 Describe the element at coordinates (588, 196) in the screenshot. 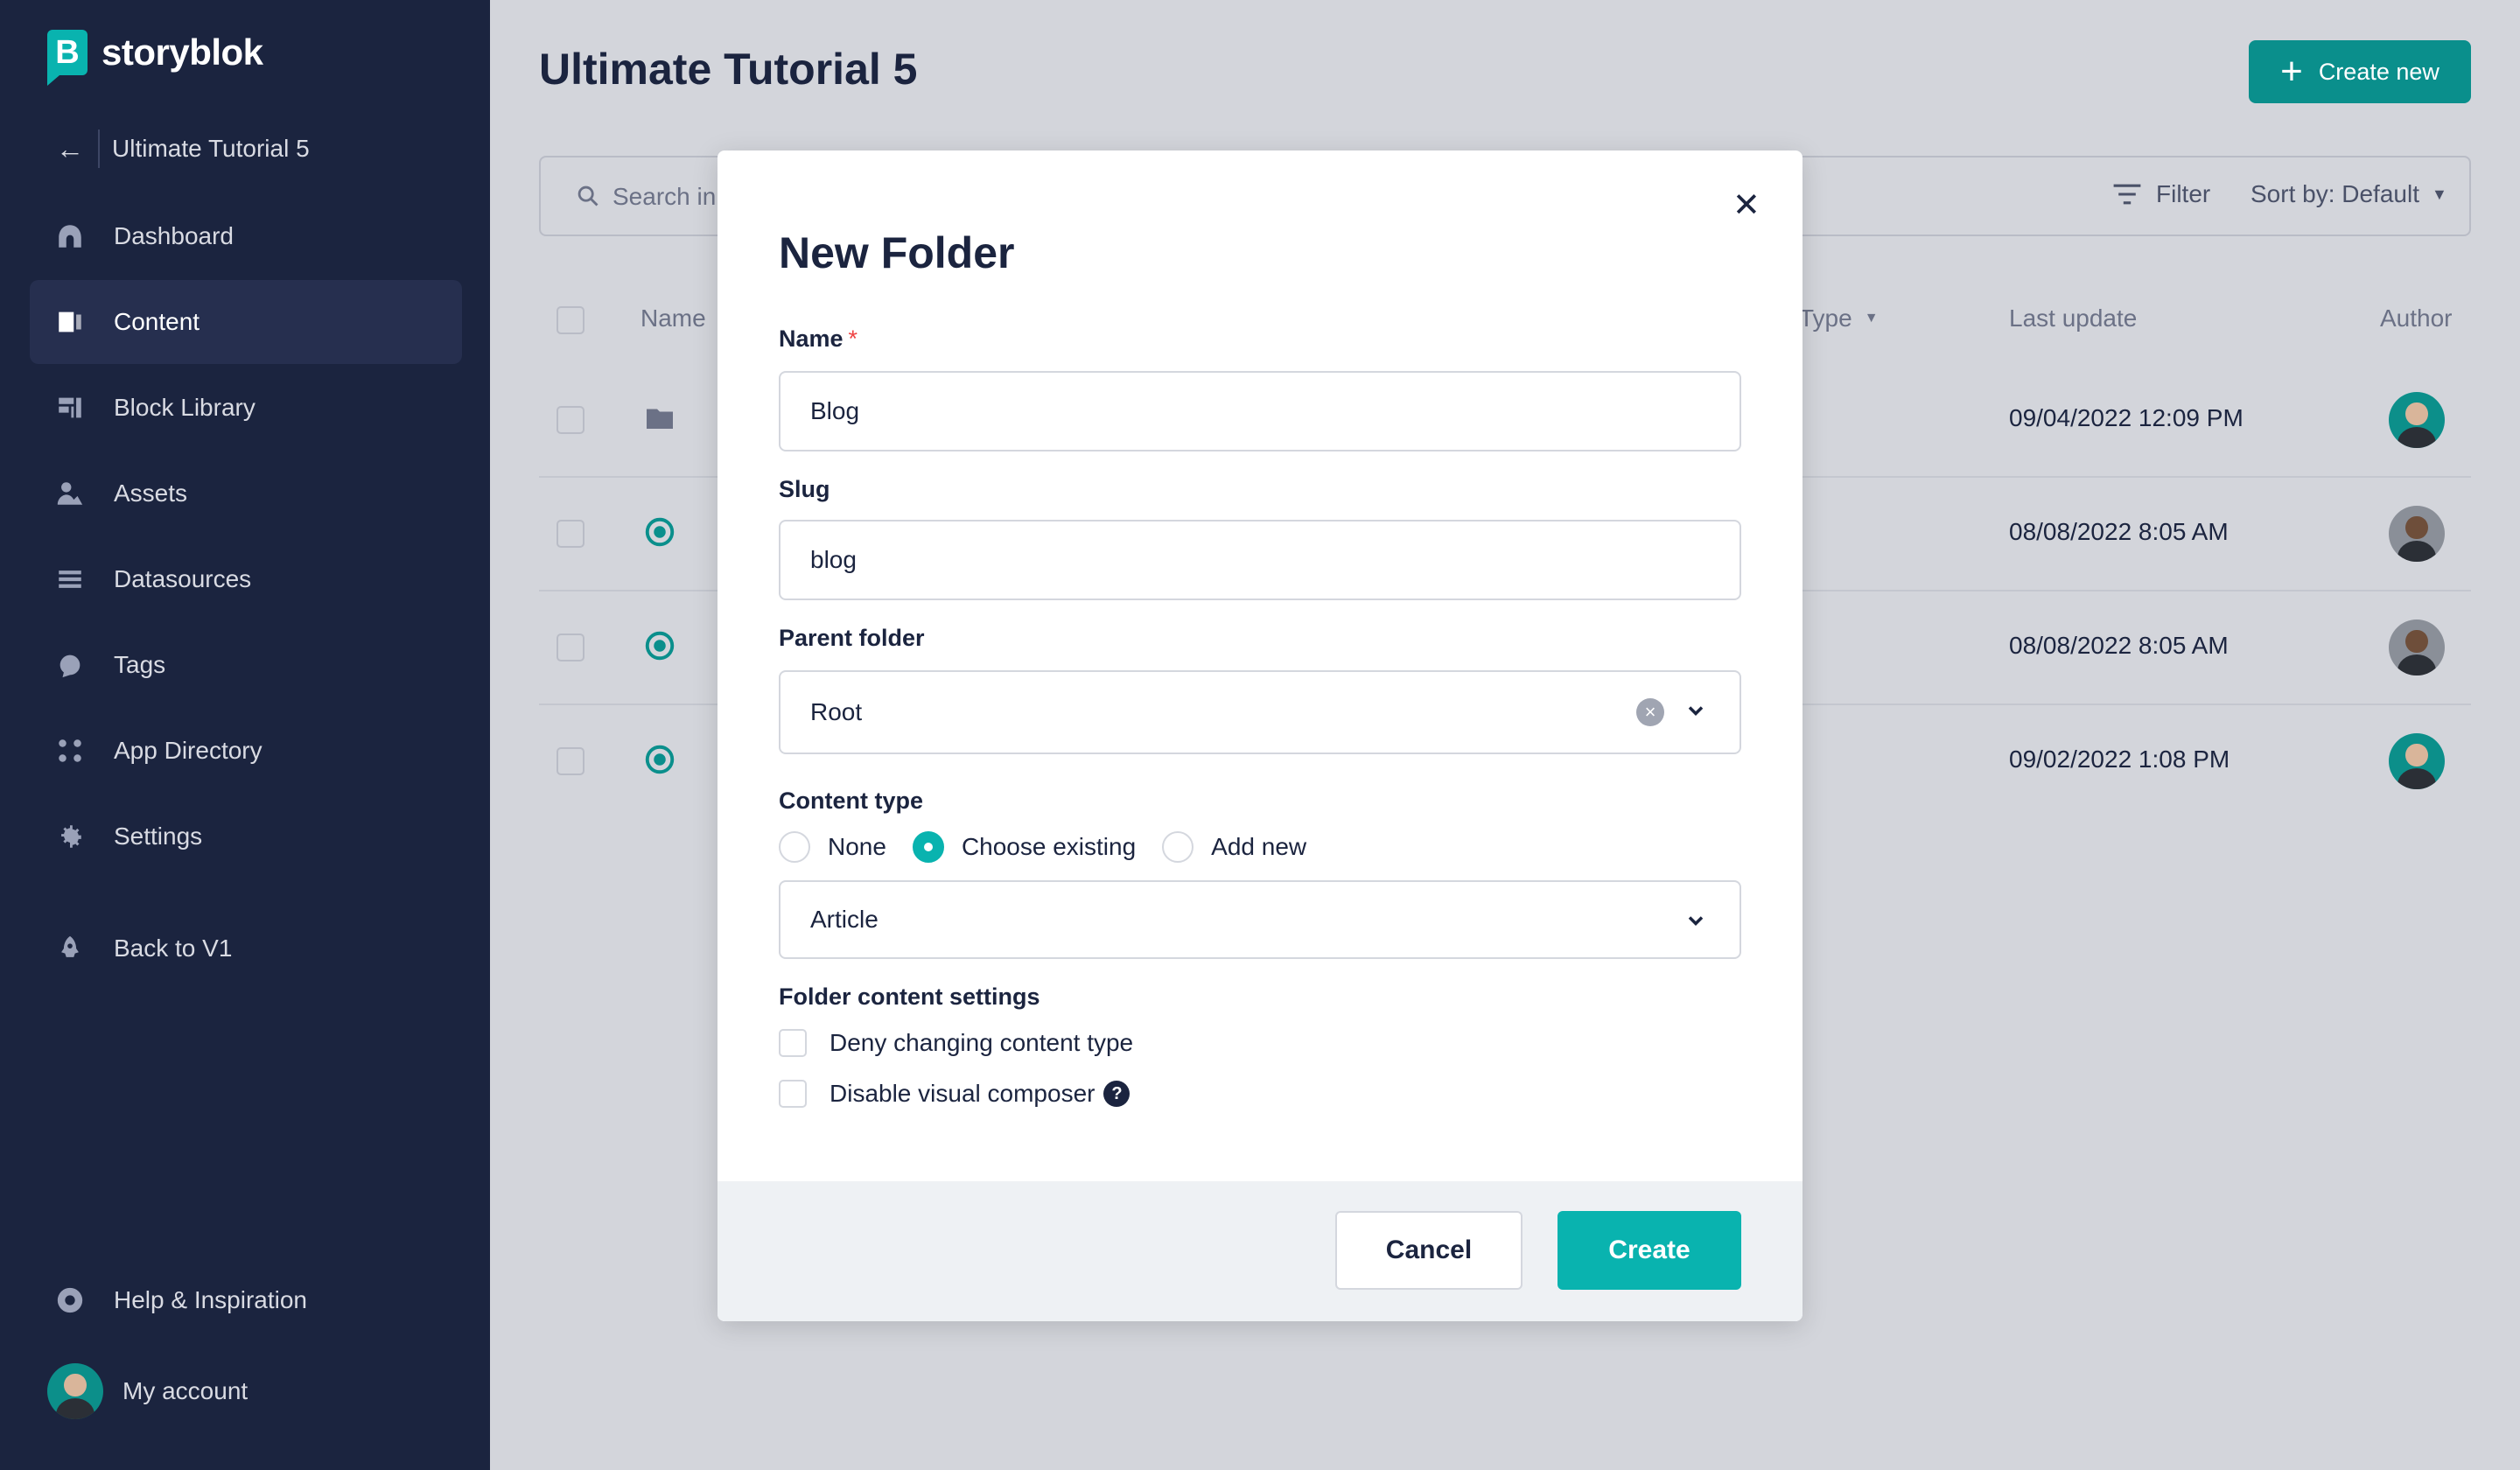

I see `search-icon` at that location.